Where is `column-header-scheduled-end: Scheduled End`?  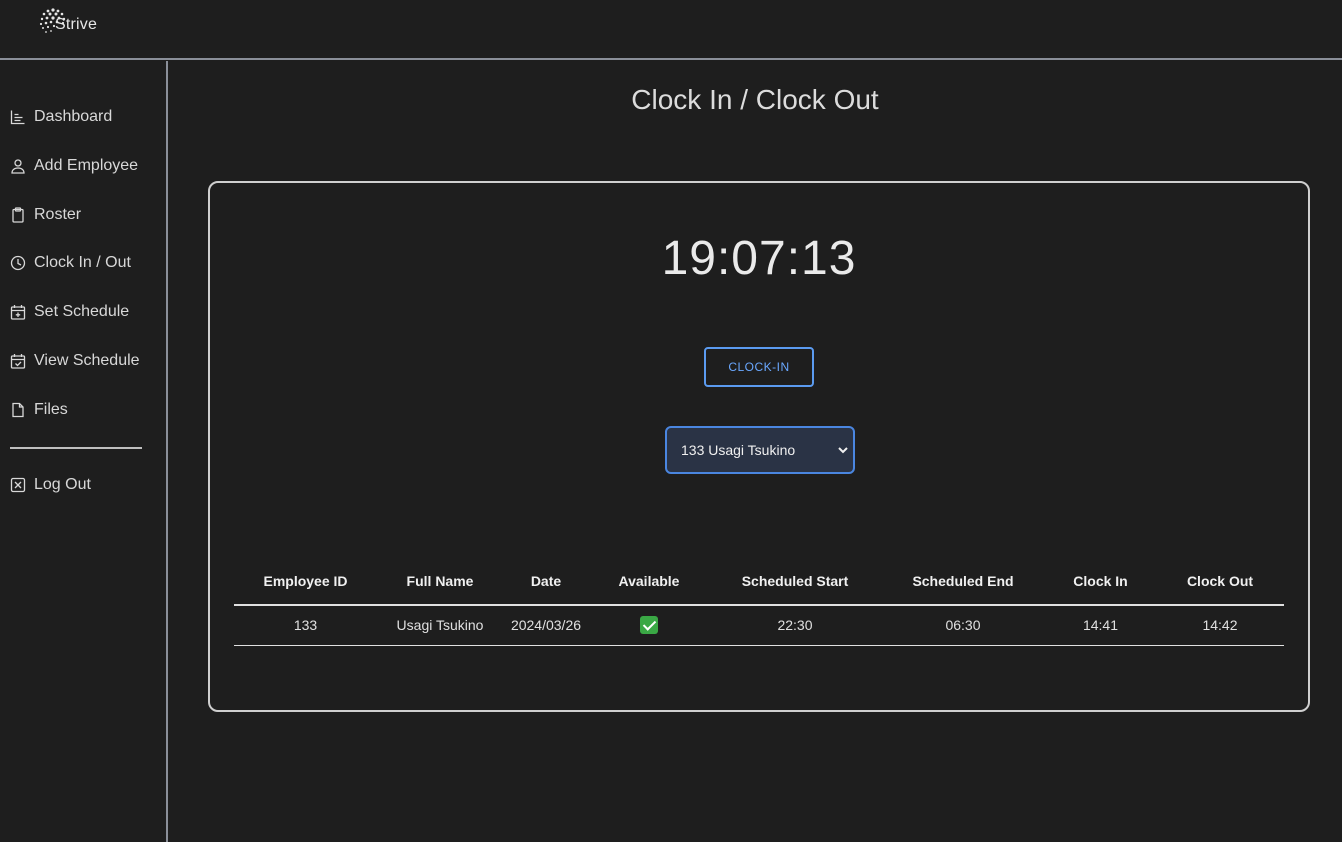
column-header-scheduled-end: Scheduled End is located at coordinates (963, 581).